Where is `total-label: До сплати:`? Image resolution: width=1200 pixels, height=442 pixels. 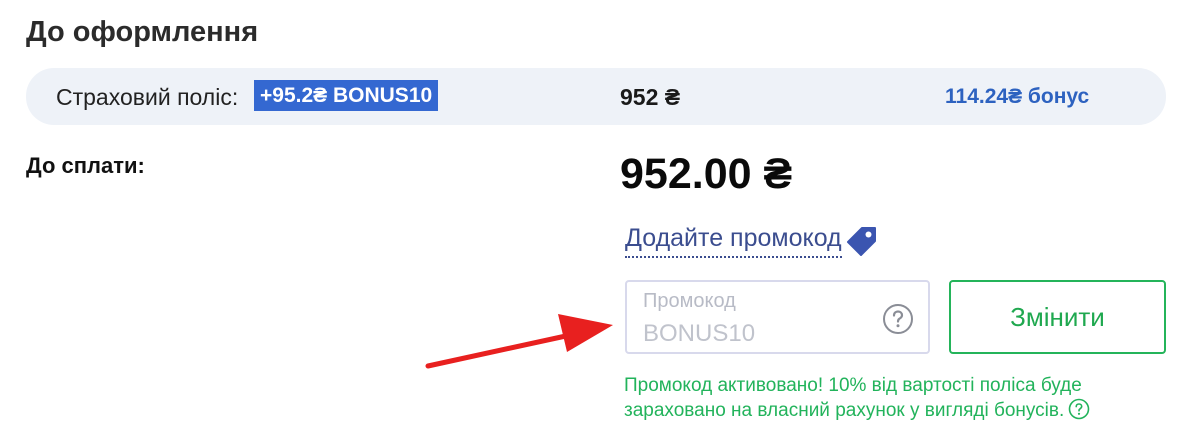
total-label: До сплати: is located at coordinates (85, 165).